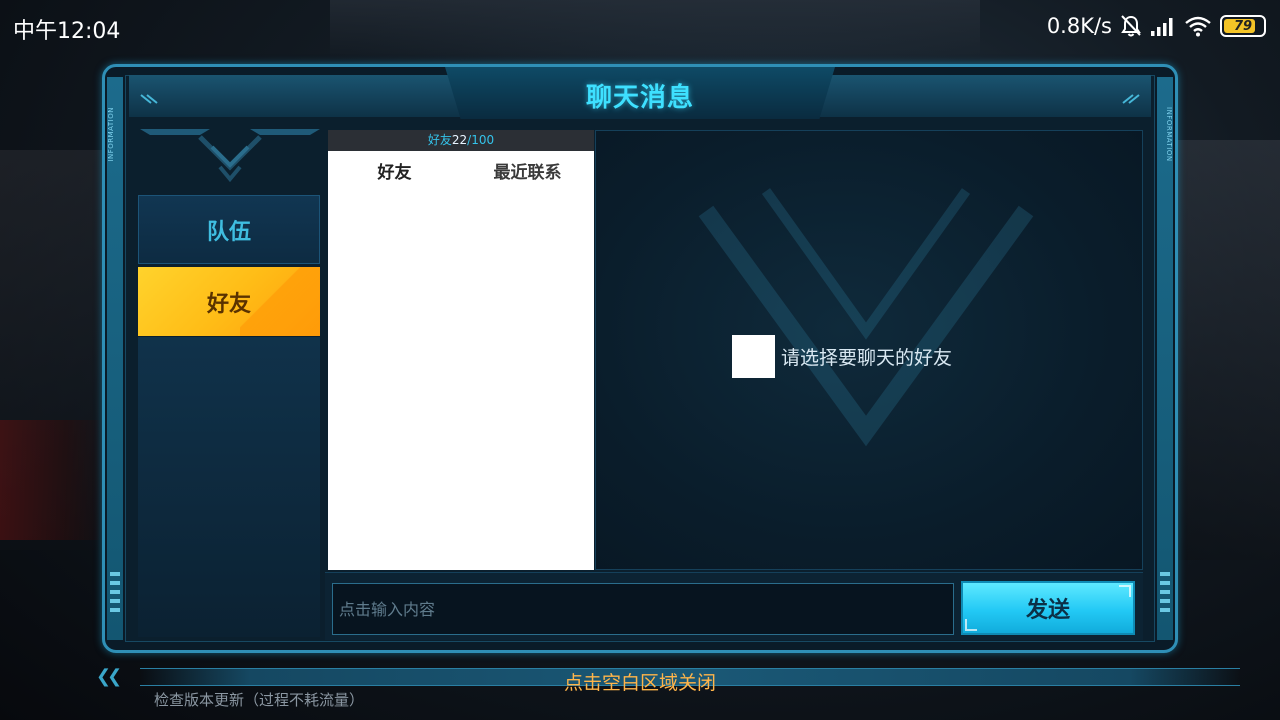 The width and height of the screenshot is (1280, 720). What do you see at coordinates (115, 358) in the screenshot?
I see `side-decoration-left: INFORMATION` at bounding box center [115, 358].